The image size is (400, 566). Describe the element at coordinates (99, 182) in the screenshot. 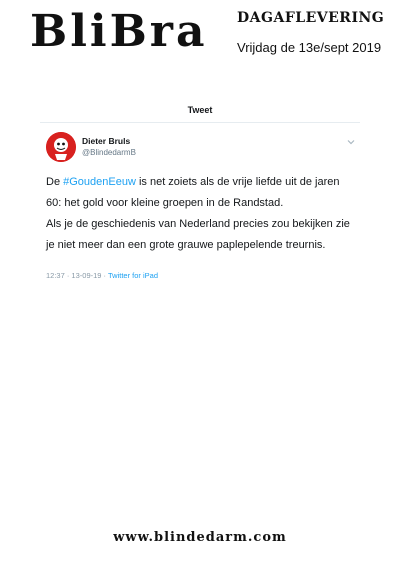

I see `hashtag-link: #GoudenEeuw` at that location.